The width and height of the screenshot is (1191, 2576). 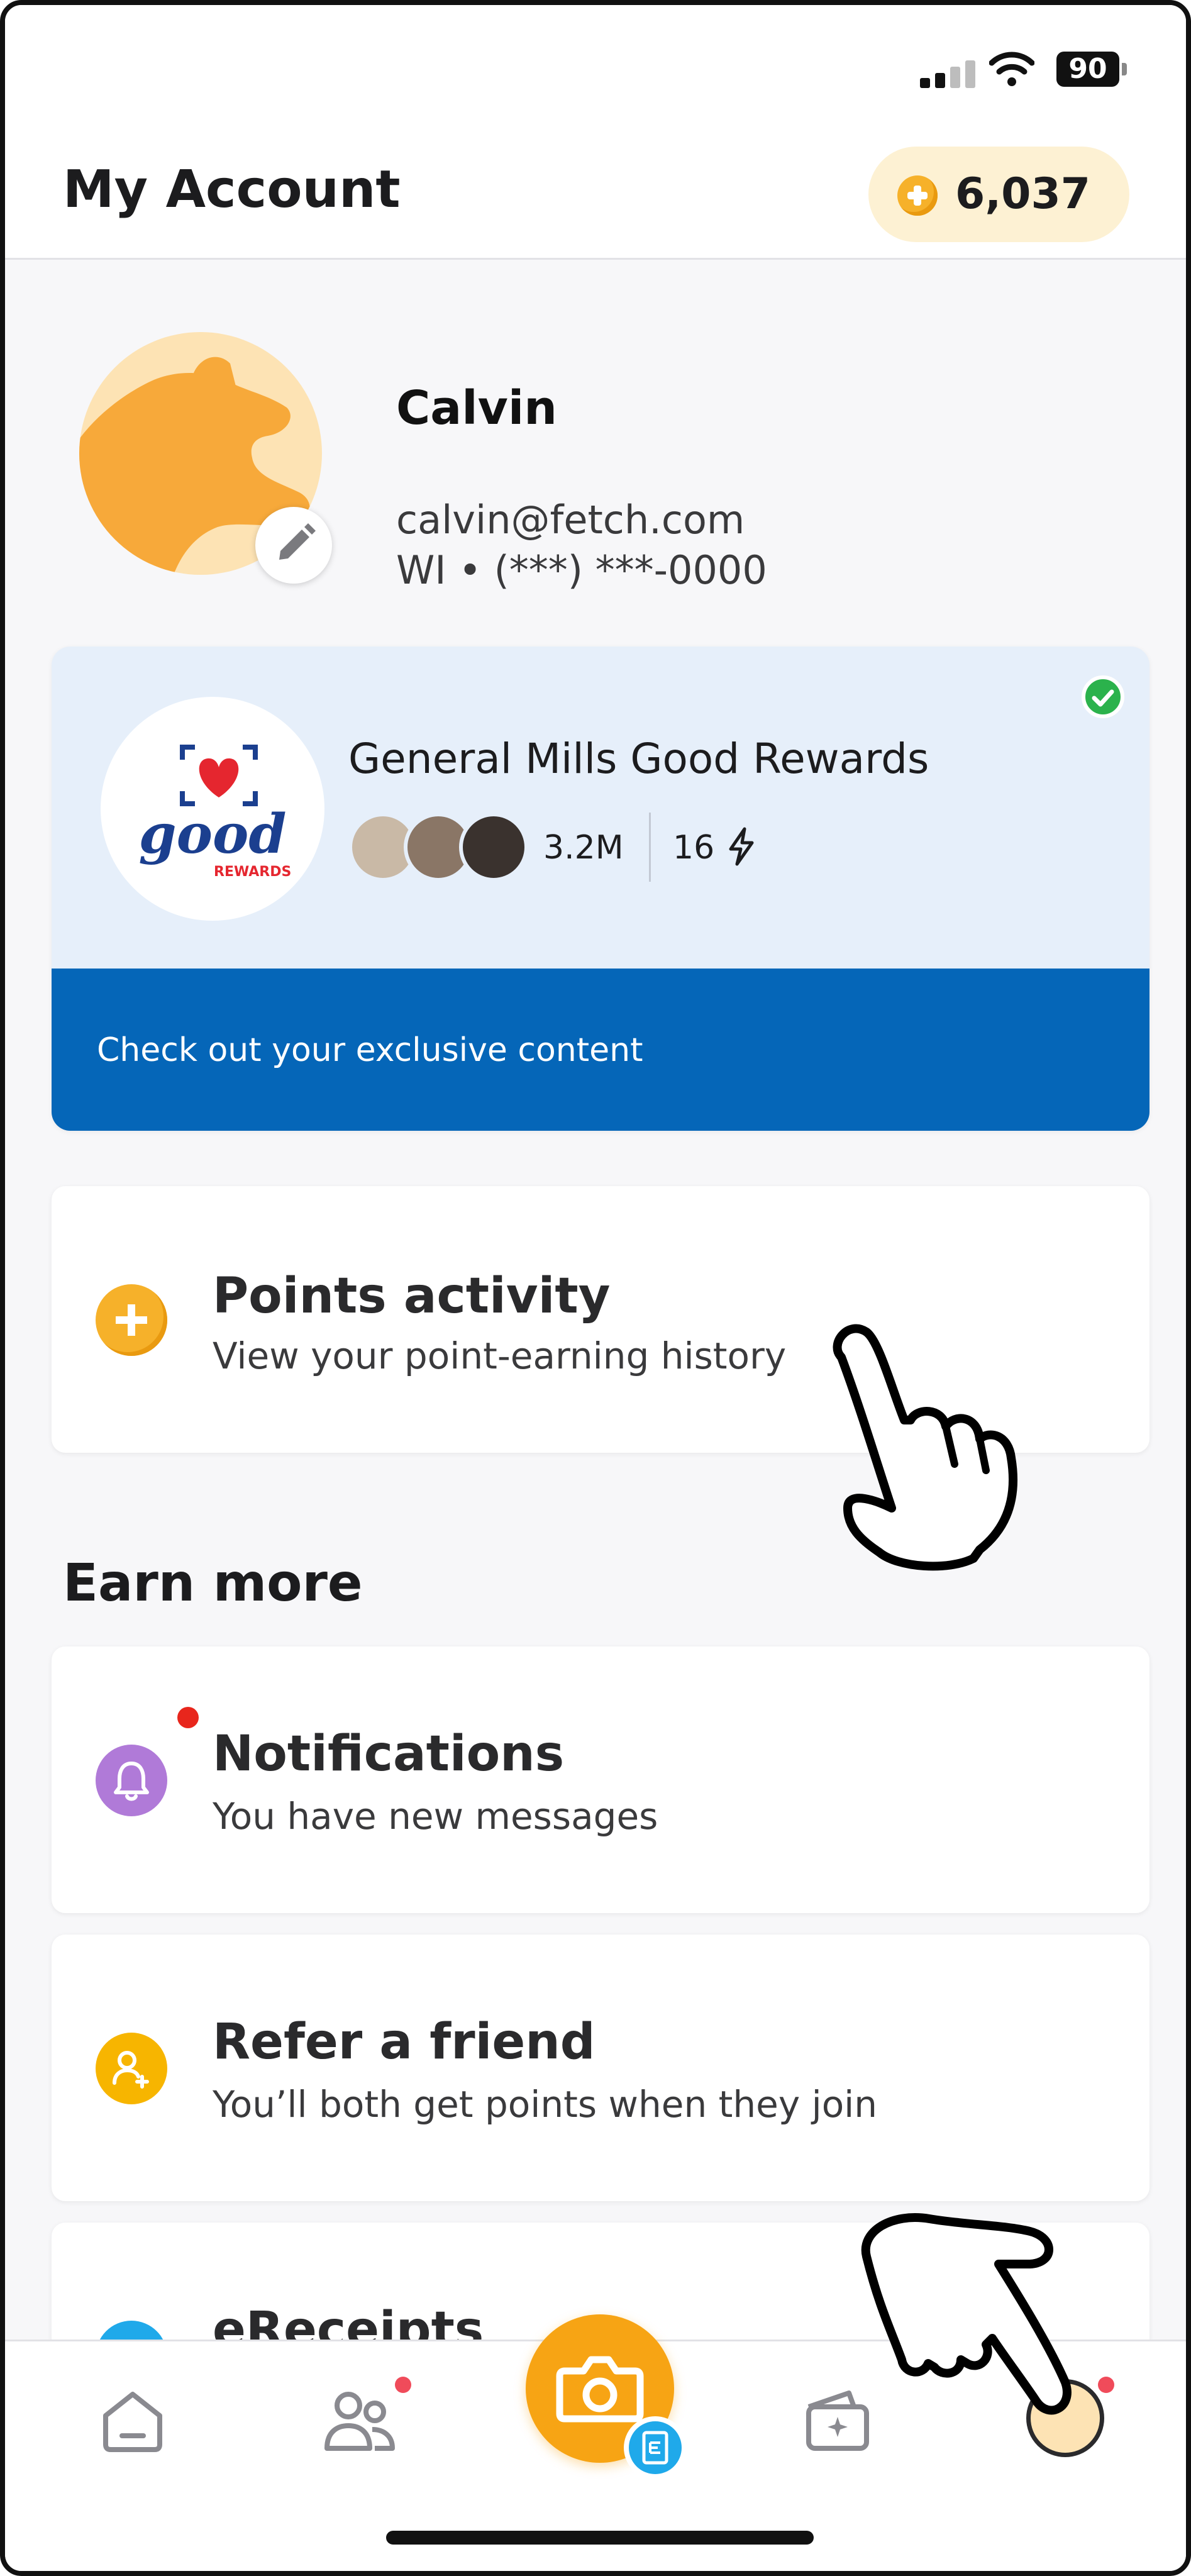 I want to click on friends-notification-dot, so click(x=403, y=2385).